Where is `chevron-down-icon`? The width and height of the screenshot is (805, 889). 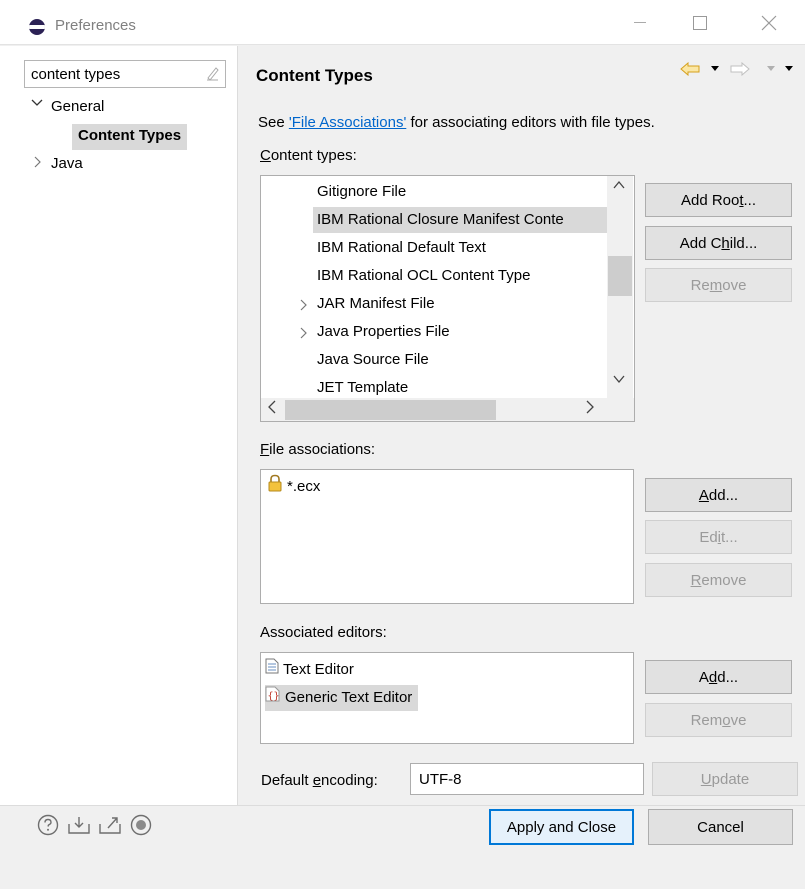
chevron-down-icon is located at coordinates (38, 106).